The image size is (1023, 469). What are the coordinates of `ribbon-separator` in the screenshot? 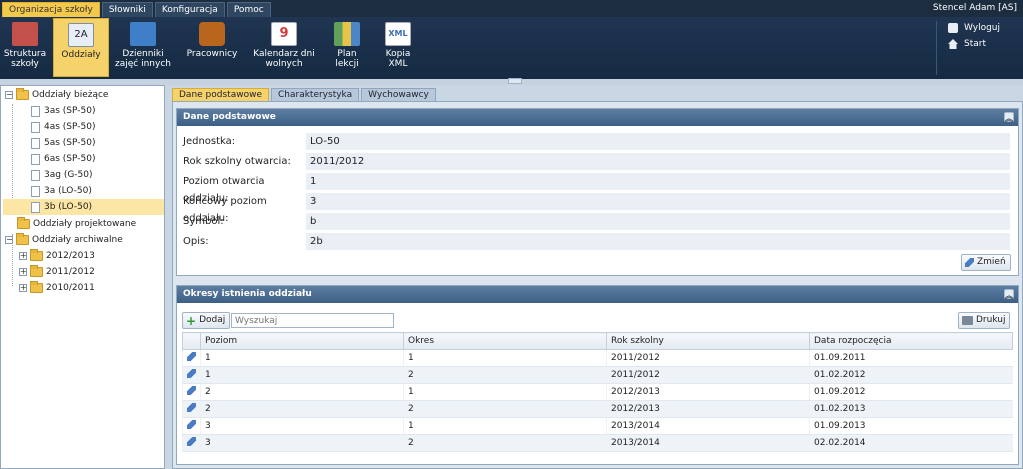 It's located at (936, 48).